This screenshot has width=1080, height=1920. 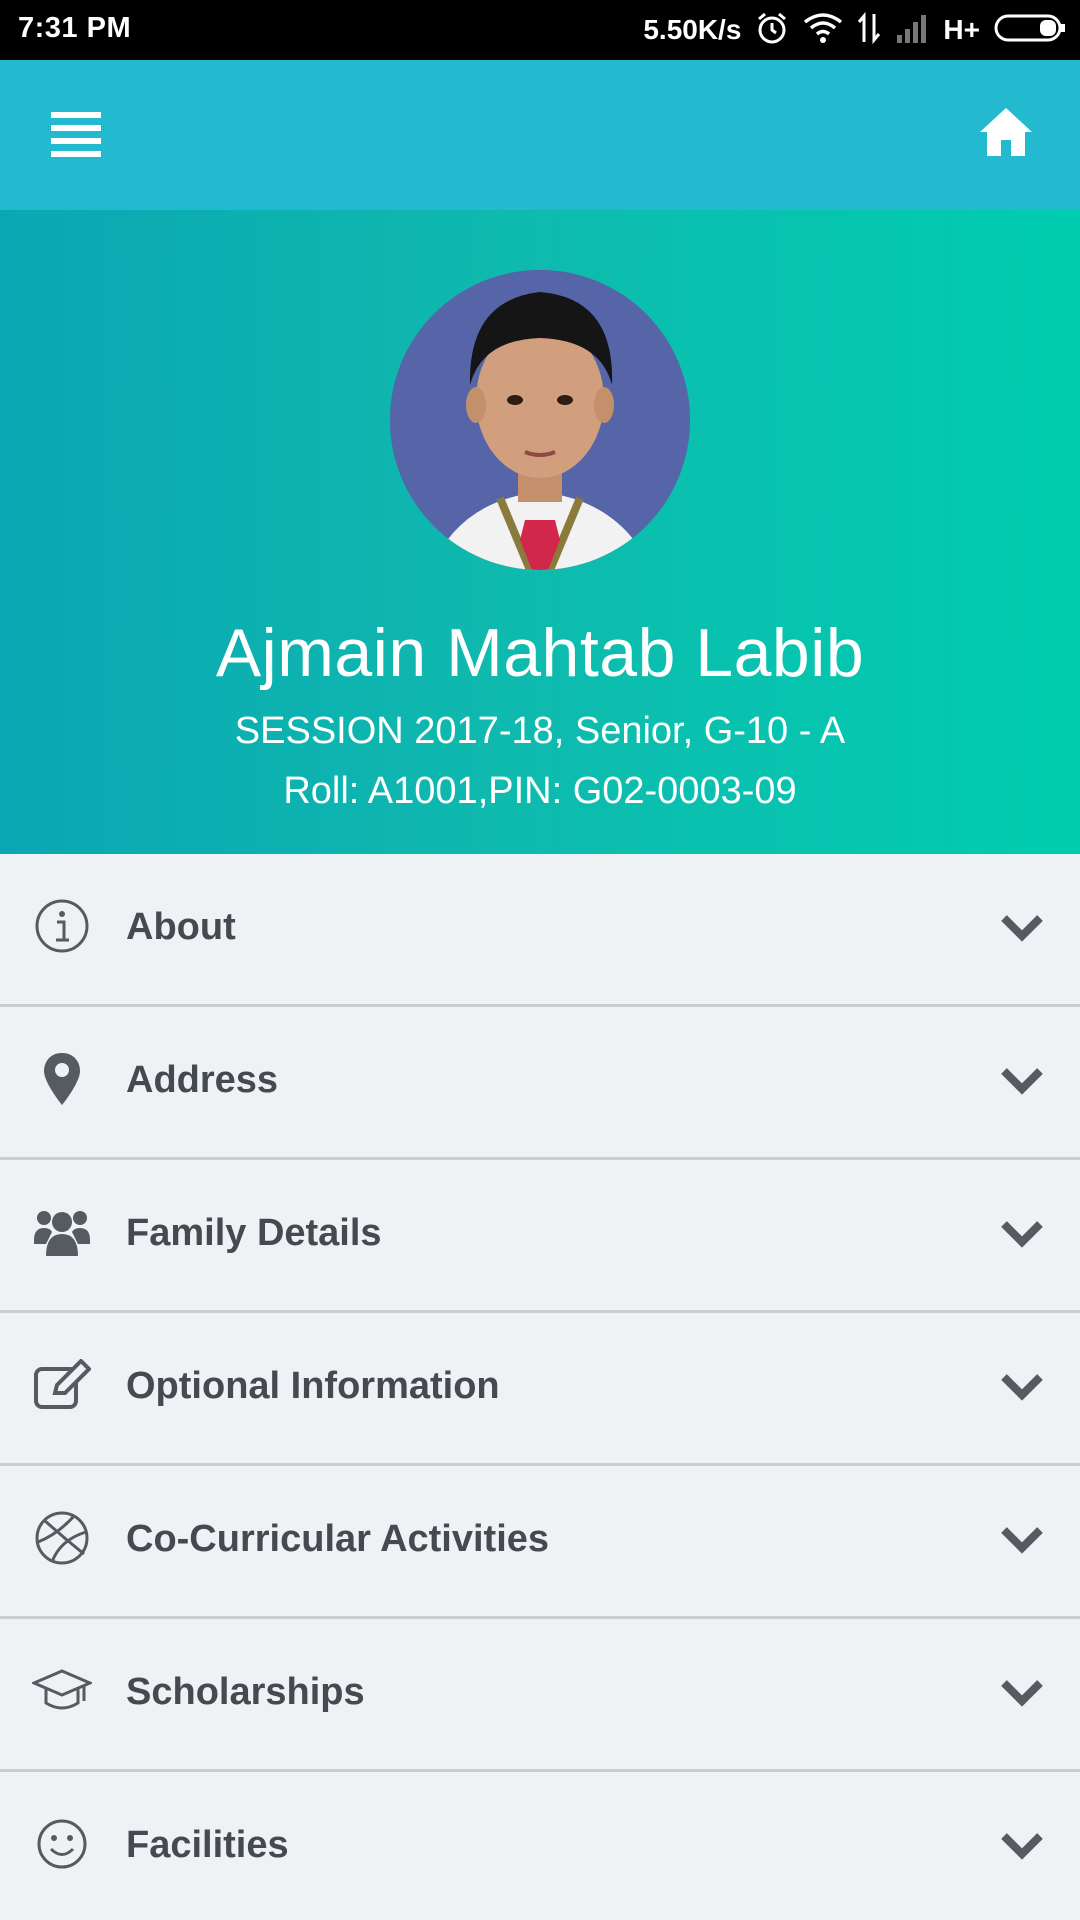 I want to click on student-name: Ajmain Mahtab Labib, so click(x=540, y=653).